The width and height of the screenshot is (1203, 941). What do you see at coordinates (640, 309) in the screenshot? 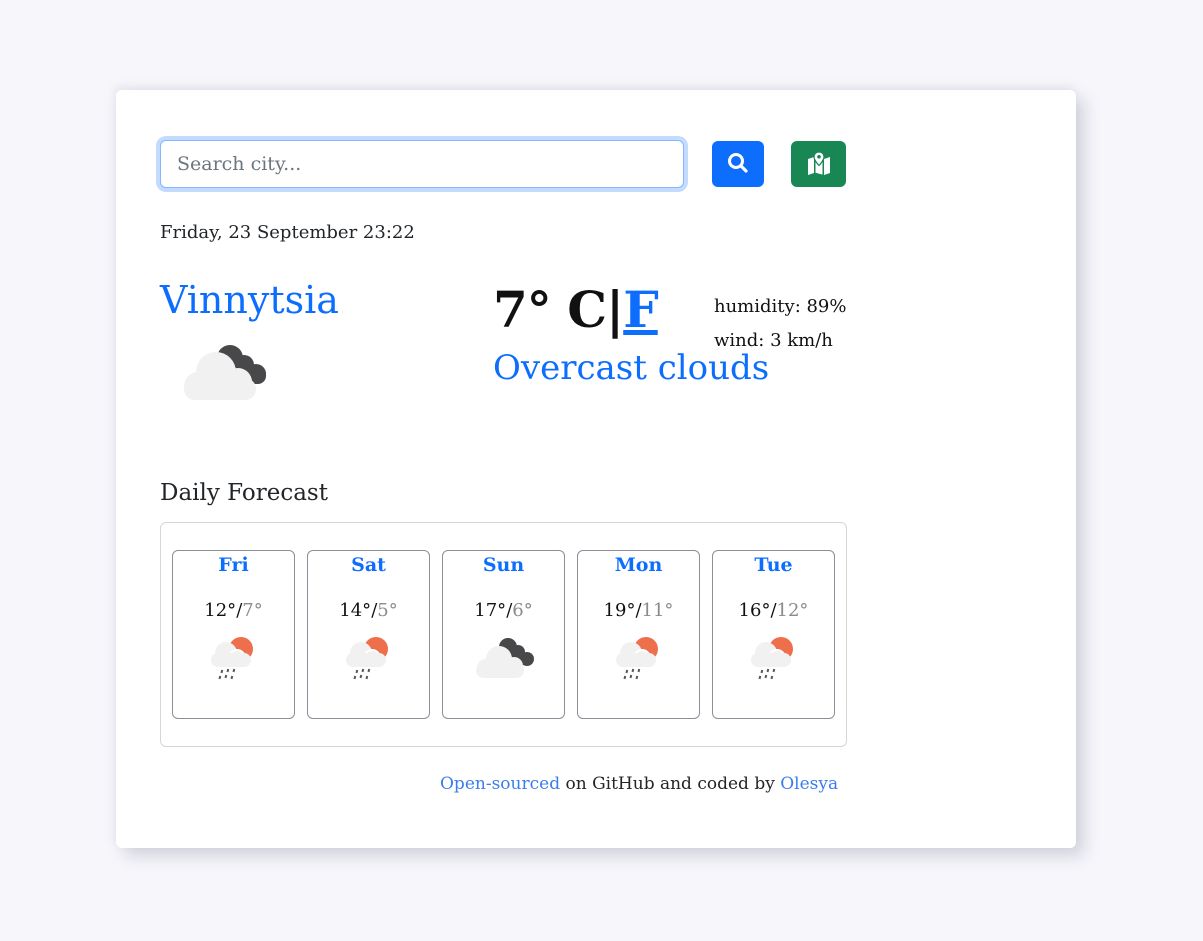
I see `fahrenheit-link: F` at bounding box center [640, 309].